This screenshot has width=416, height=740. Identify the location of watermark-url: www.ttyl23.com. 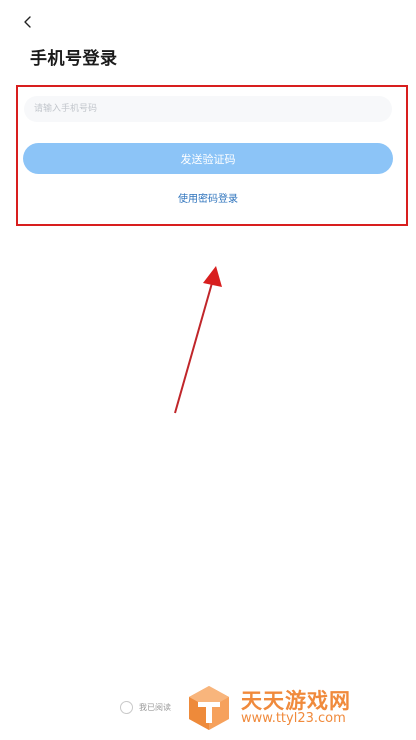
(293, 718).